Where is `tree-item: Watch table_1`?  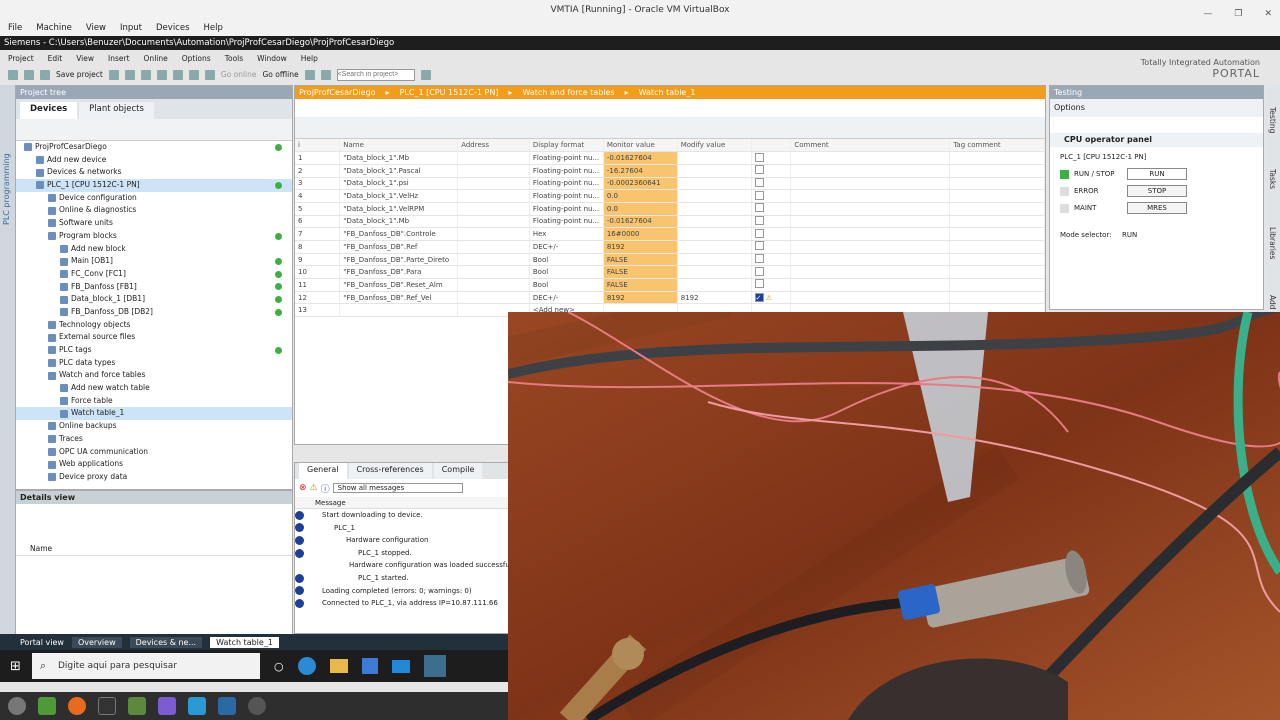 tree-item: Watch table_1 is located at coordinates (154, 414).